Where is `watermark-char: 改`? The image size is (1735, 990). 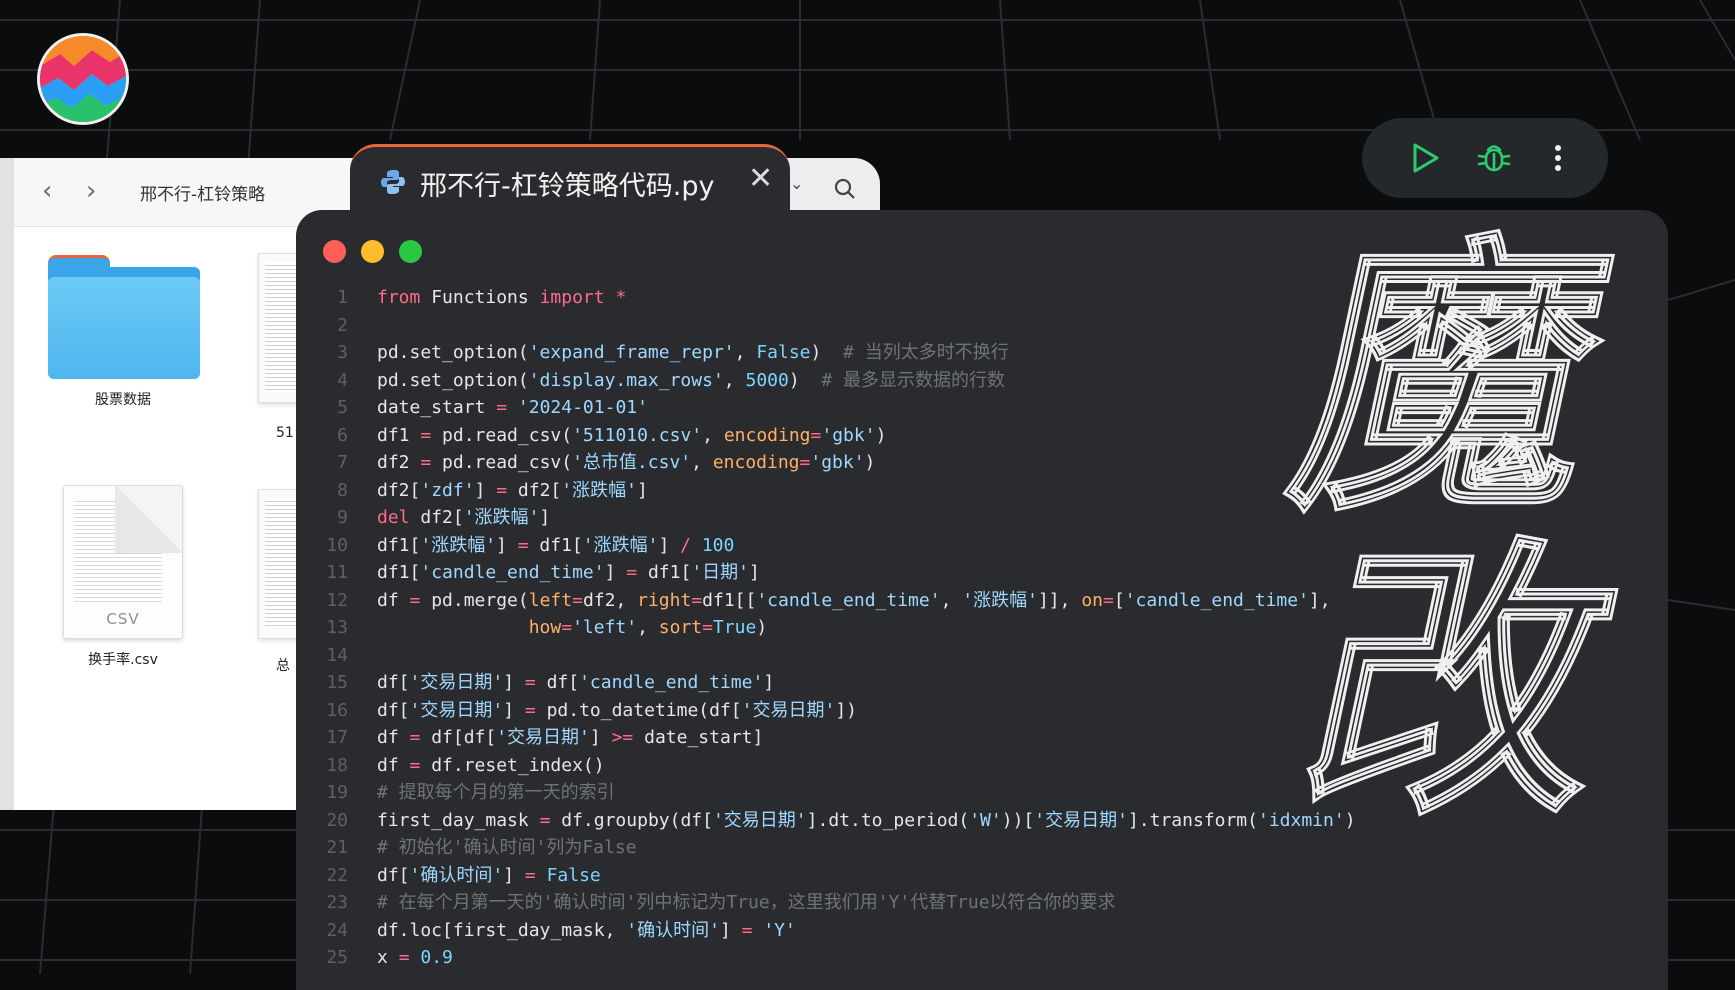 watermark-char: 改 is located at coordinates (1461, 685).